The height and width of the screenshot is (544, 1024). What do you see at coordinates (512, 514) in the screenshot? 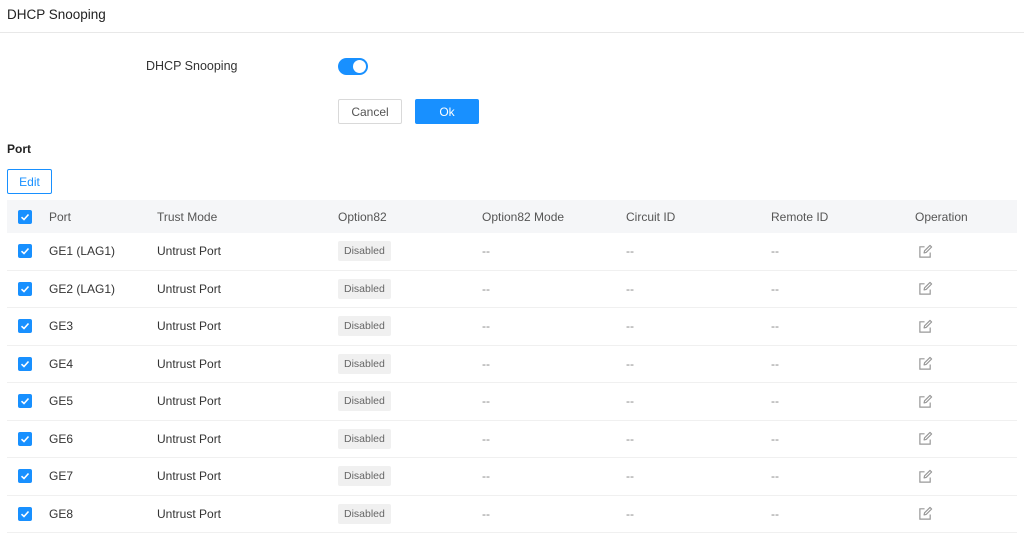
I see `table-row: GE8 Untrust Port Disabled -- -- --` at bounding box center [512, 514].